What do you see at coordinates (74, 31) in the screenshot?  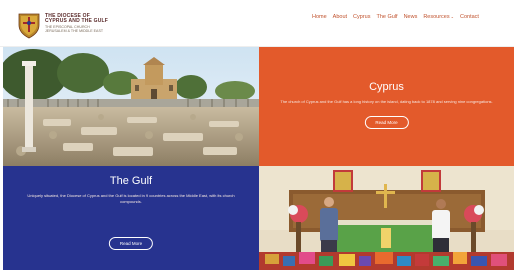 I see `brand-line-4: JERUSALEM & THE MIDDLE EAST` at bounding box center [74, 31].